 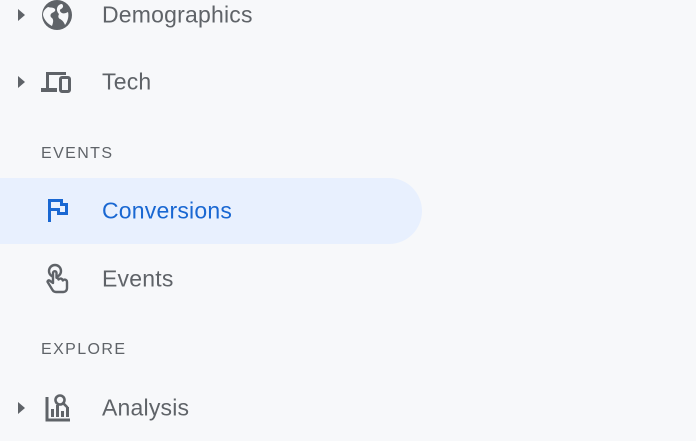 I want to click on nav-item-demographics: Demographics, so click(x=211, y=24).